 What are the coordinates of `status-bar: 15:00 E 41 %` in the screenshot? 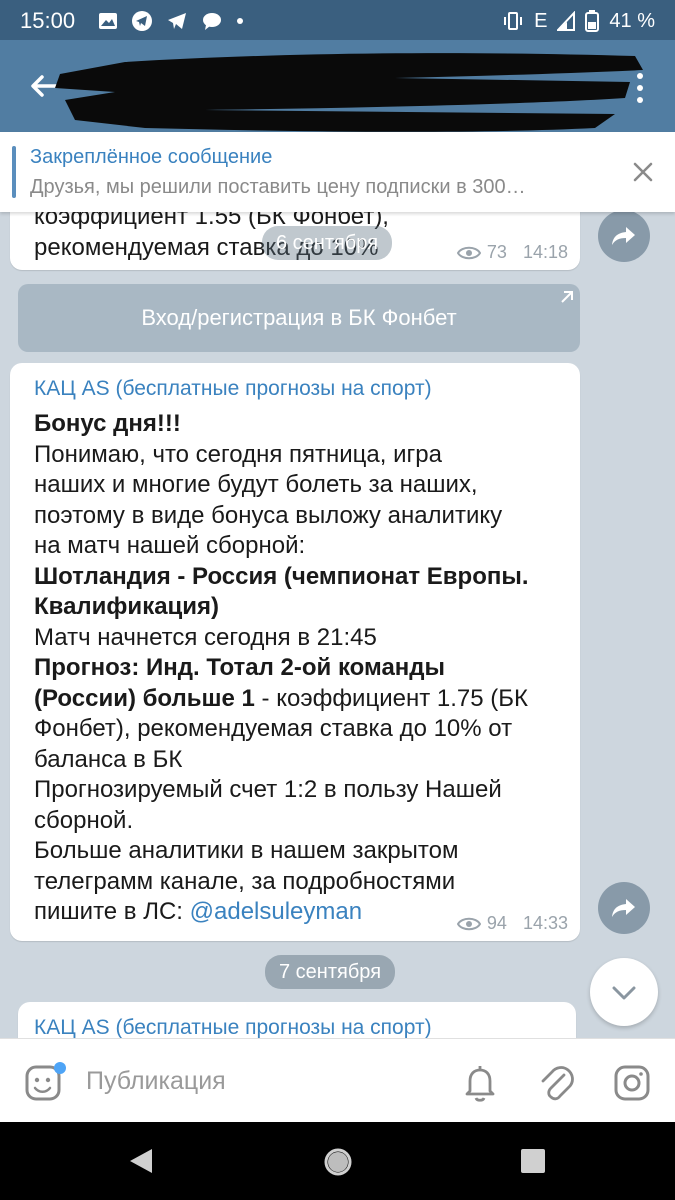 It's located at (337, 20).